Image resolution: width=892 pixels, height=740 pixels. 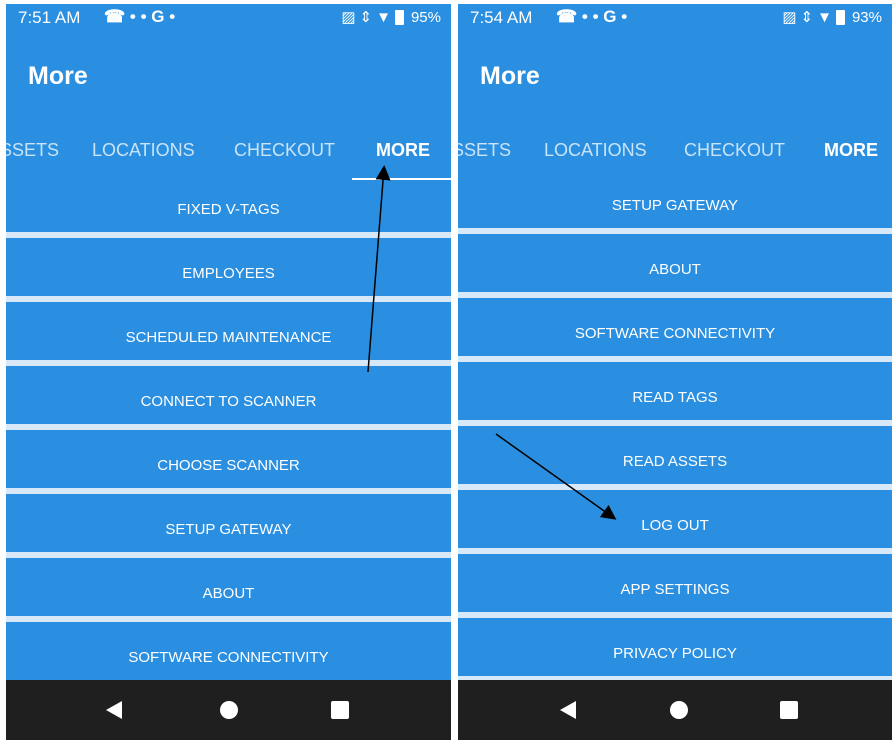 What do you see at coordinates (228, 466) in the screenshot?
I see `menu-item-choose-scanner: CHOOSE SCANNER` at bounding box center [228, 466].